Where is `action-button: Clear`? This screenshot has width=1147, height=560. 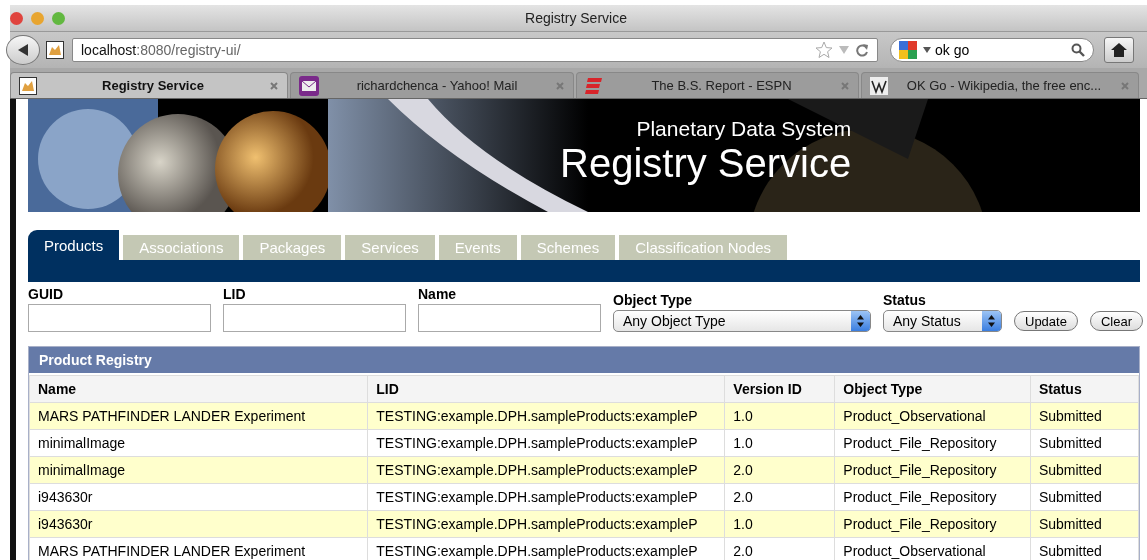 action-button: Clear is located at coordinates (1116, 321).